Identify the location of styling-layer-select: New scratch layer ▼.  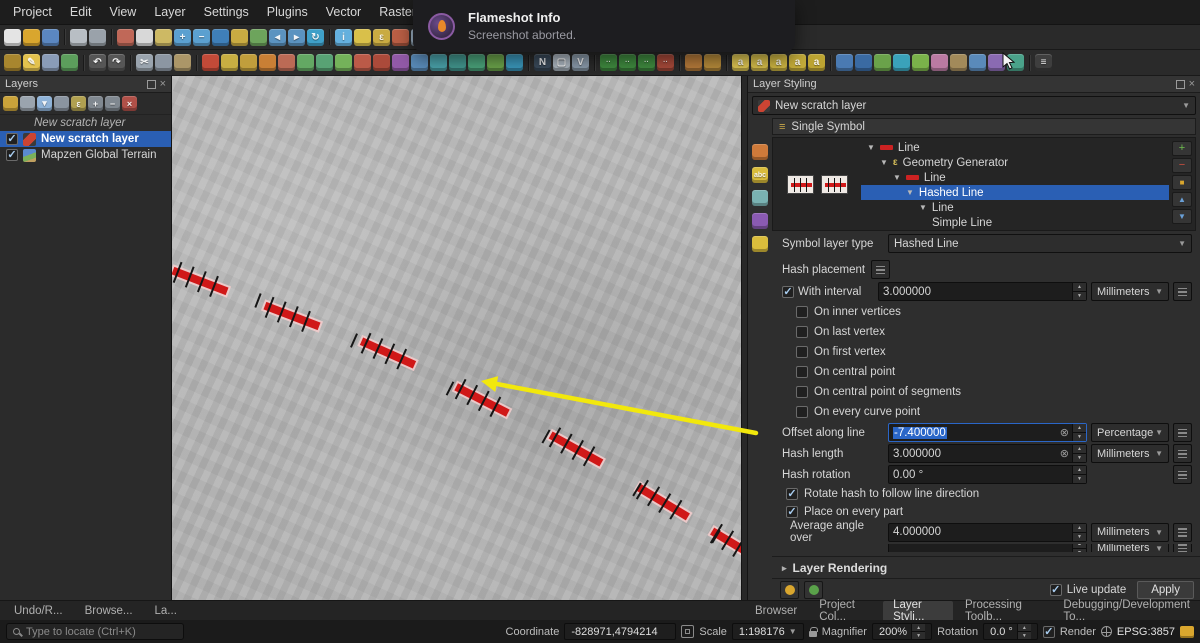
(974, 105).